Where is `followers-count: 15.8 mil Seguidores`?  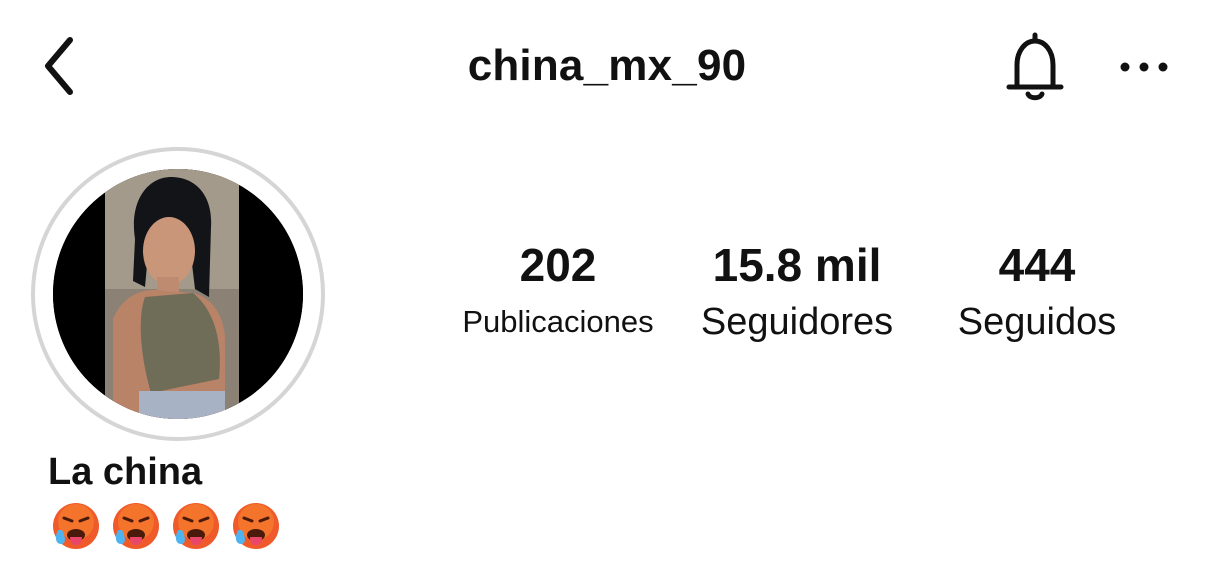
followers-count: 15.8 mil Seguidores is located at coordinates (797, 291).